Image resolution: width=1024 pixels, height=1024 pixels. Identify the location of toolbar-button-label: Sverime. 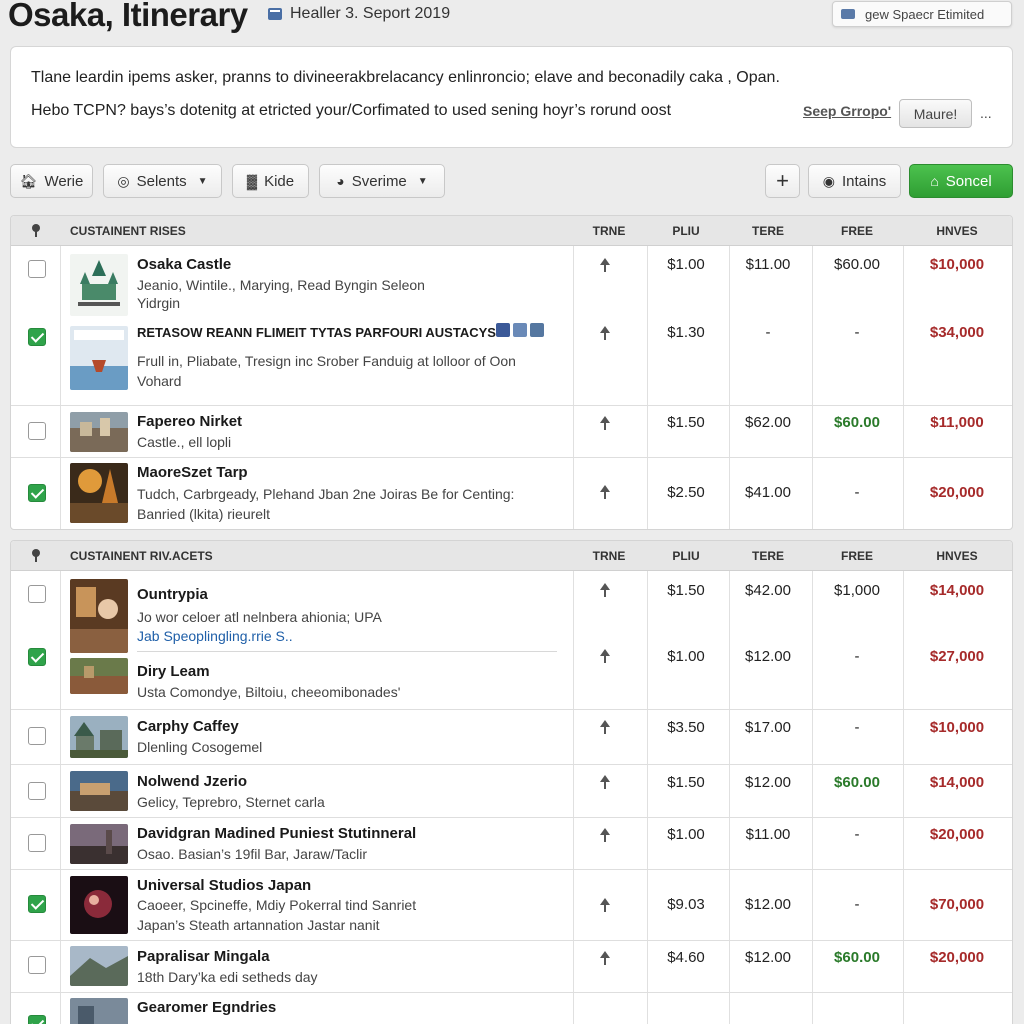
(379, 181).